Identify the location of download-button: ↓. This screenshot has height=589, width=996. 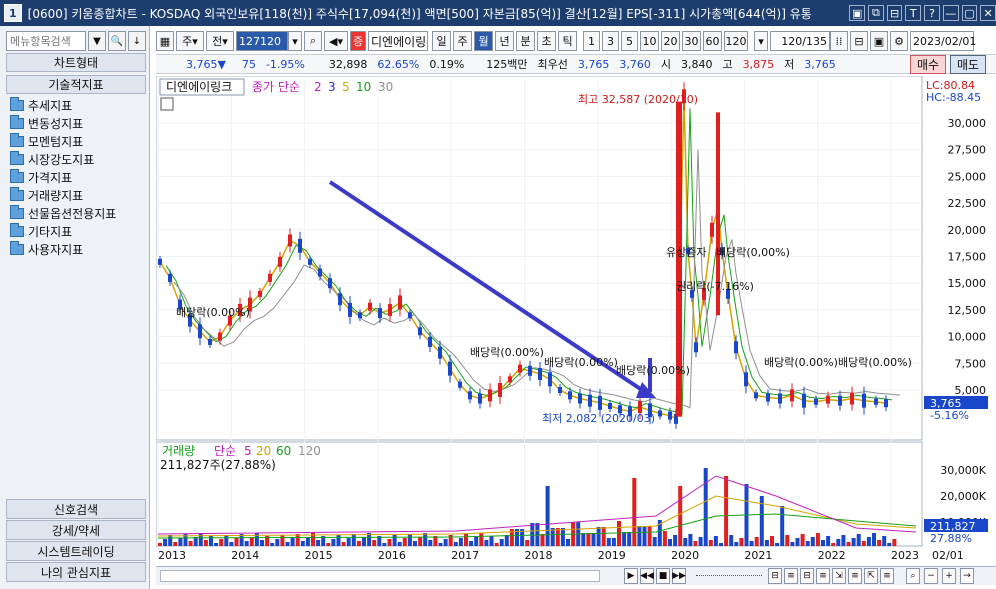
(137, 41).